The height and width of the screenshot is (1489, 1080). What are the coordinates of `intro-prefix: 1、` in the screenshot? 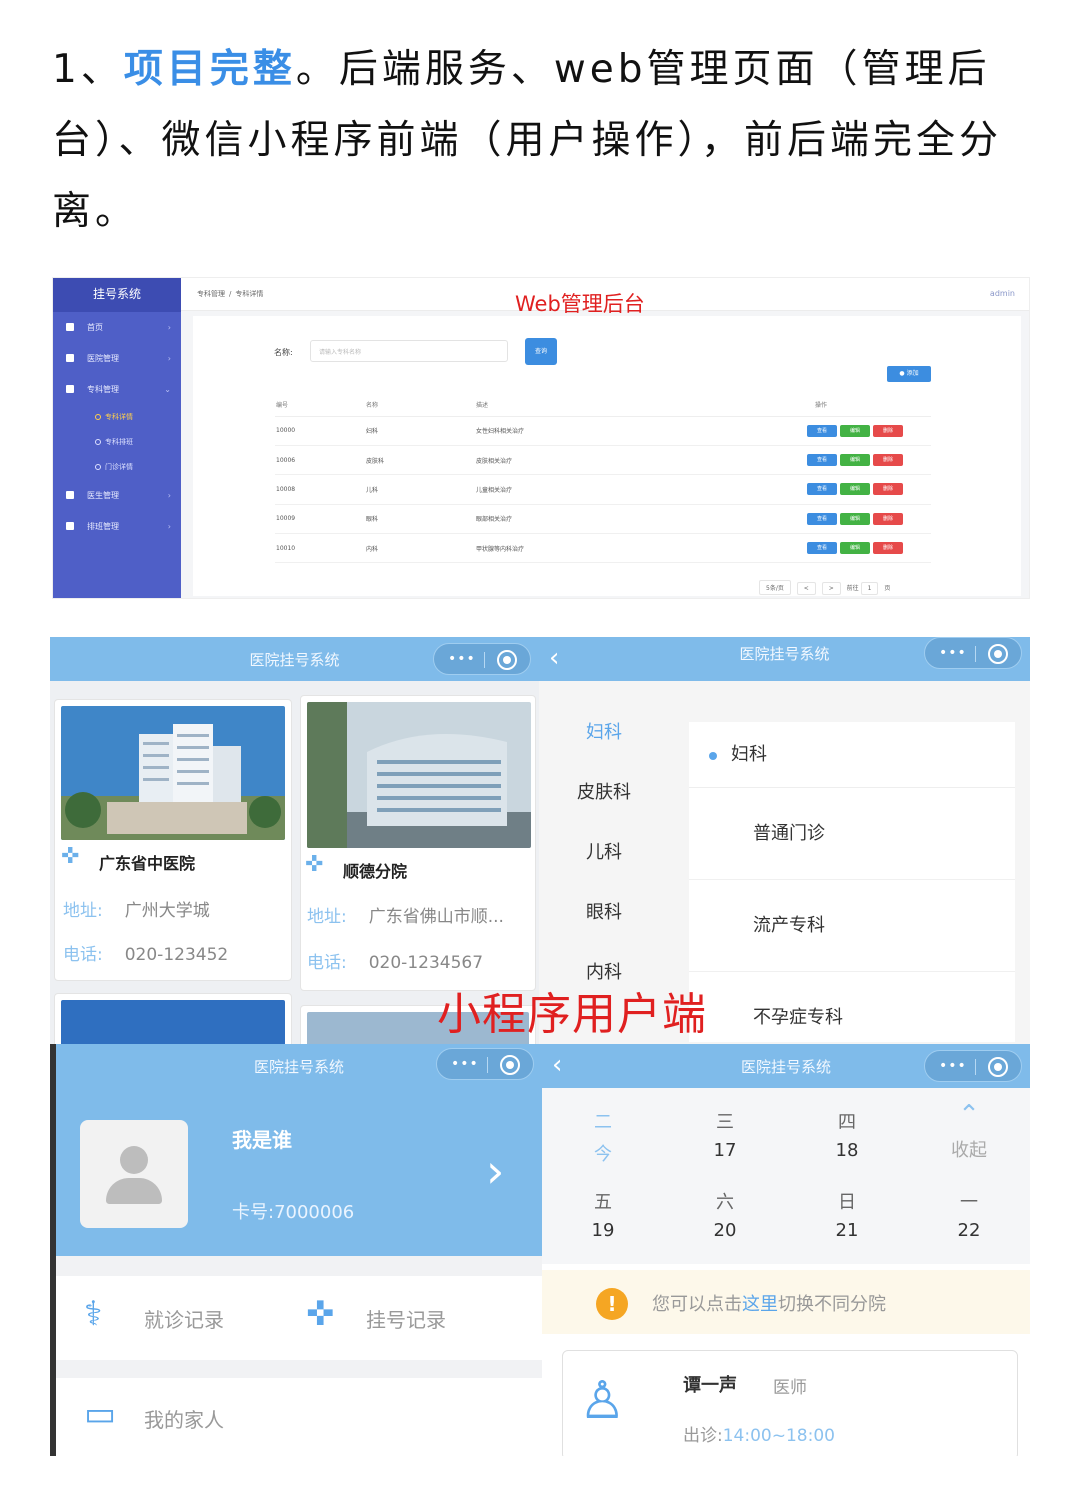 It's located at (88, 69).